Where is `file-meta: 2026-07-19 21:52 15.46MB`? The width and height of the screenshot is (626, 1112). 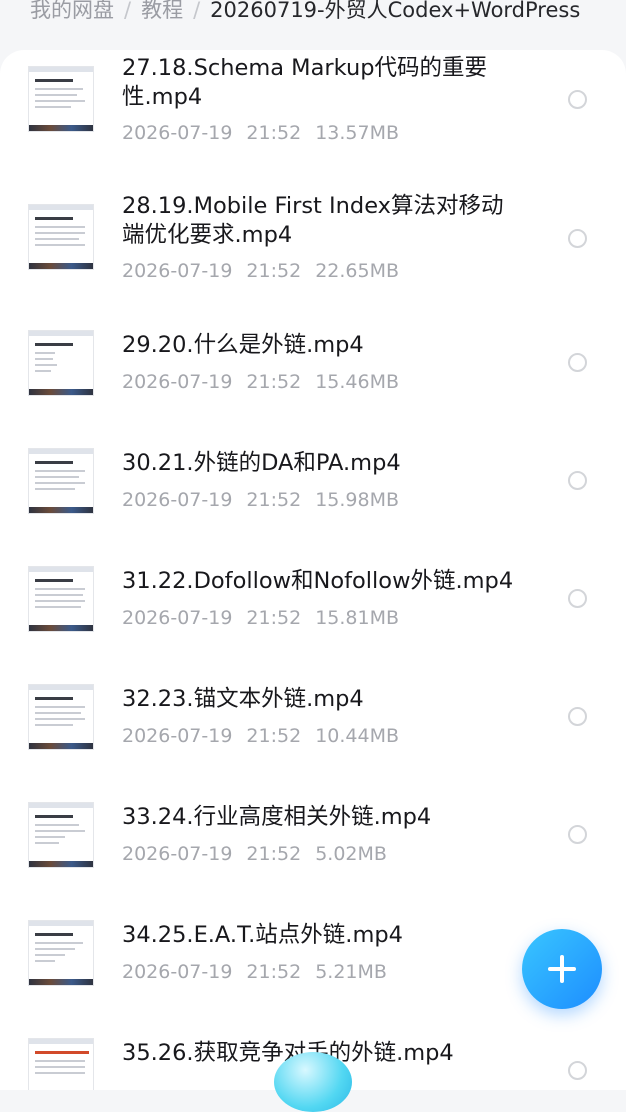 file-meta: 2026-07-19 21:52 15.46MB is located at coordinates (260, 382).